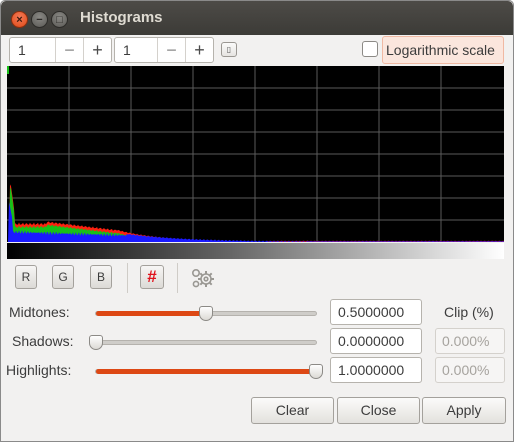  Describe the element at coordinates (255, 251) in the screenshot. I see `luminance-gradient-bar` at that location.